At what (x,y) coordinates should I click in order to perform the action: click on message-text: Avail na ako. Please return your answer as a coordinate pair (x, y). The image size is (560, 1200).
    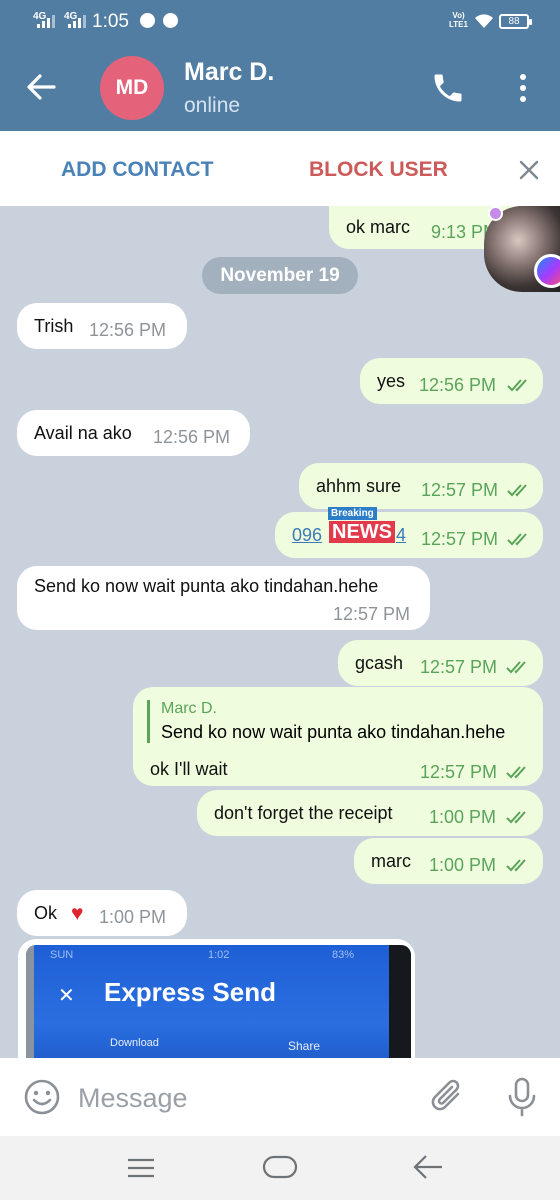
    Looking at the image, I should click on (83, 433).